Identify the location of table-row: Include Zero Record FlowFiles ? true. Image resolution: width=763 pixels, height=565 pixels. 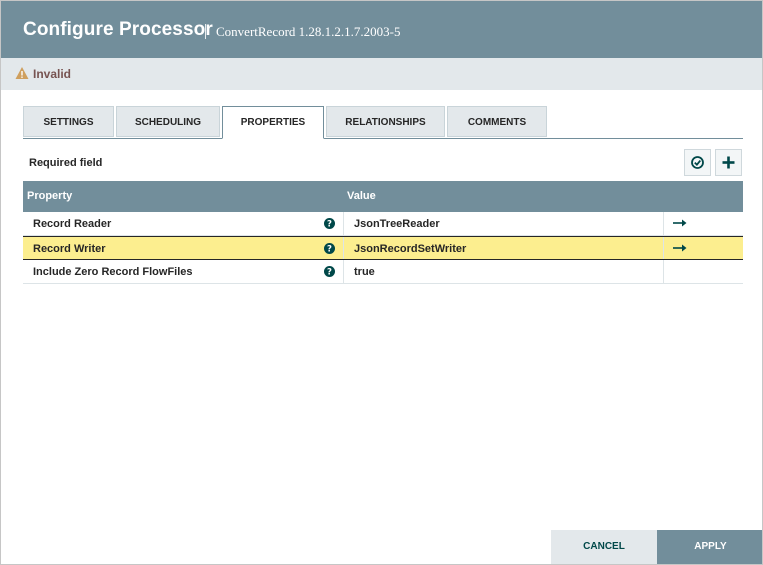
(383, 272).